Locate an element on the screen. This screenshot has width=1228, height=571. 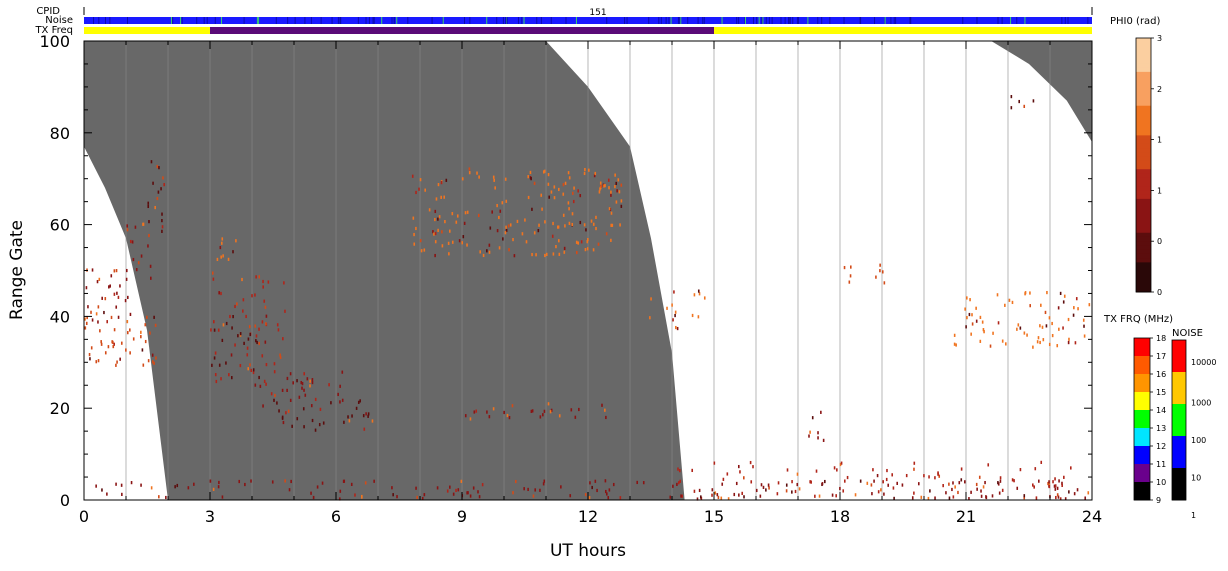
txfreq-tick-label: 15 is located at coordinates (1161, 392).